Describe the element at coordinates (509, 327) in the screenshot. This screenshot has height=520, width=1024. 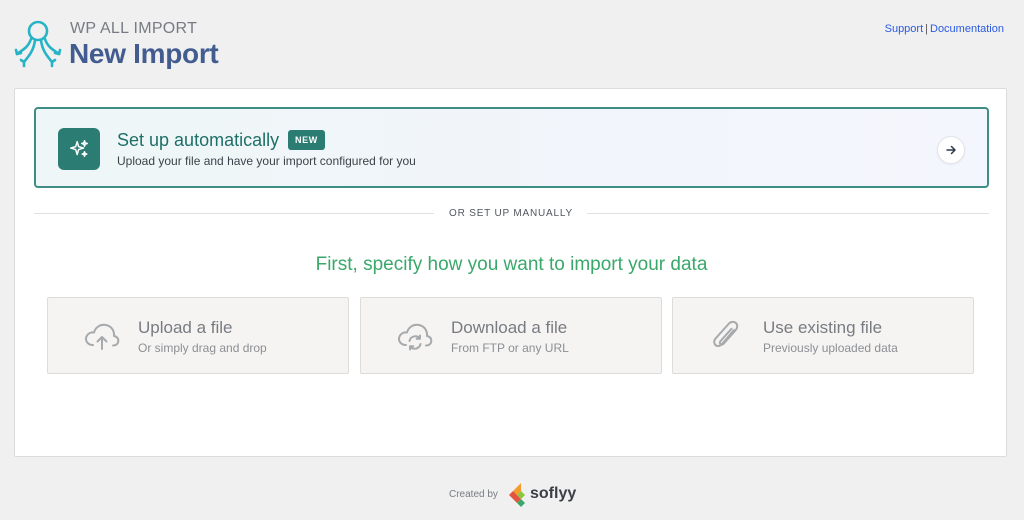
I see `download-file-title: Download a file` at that location.